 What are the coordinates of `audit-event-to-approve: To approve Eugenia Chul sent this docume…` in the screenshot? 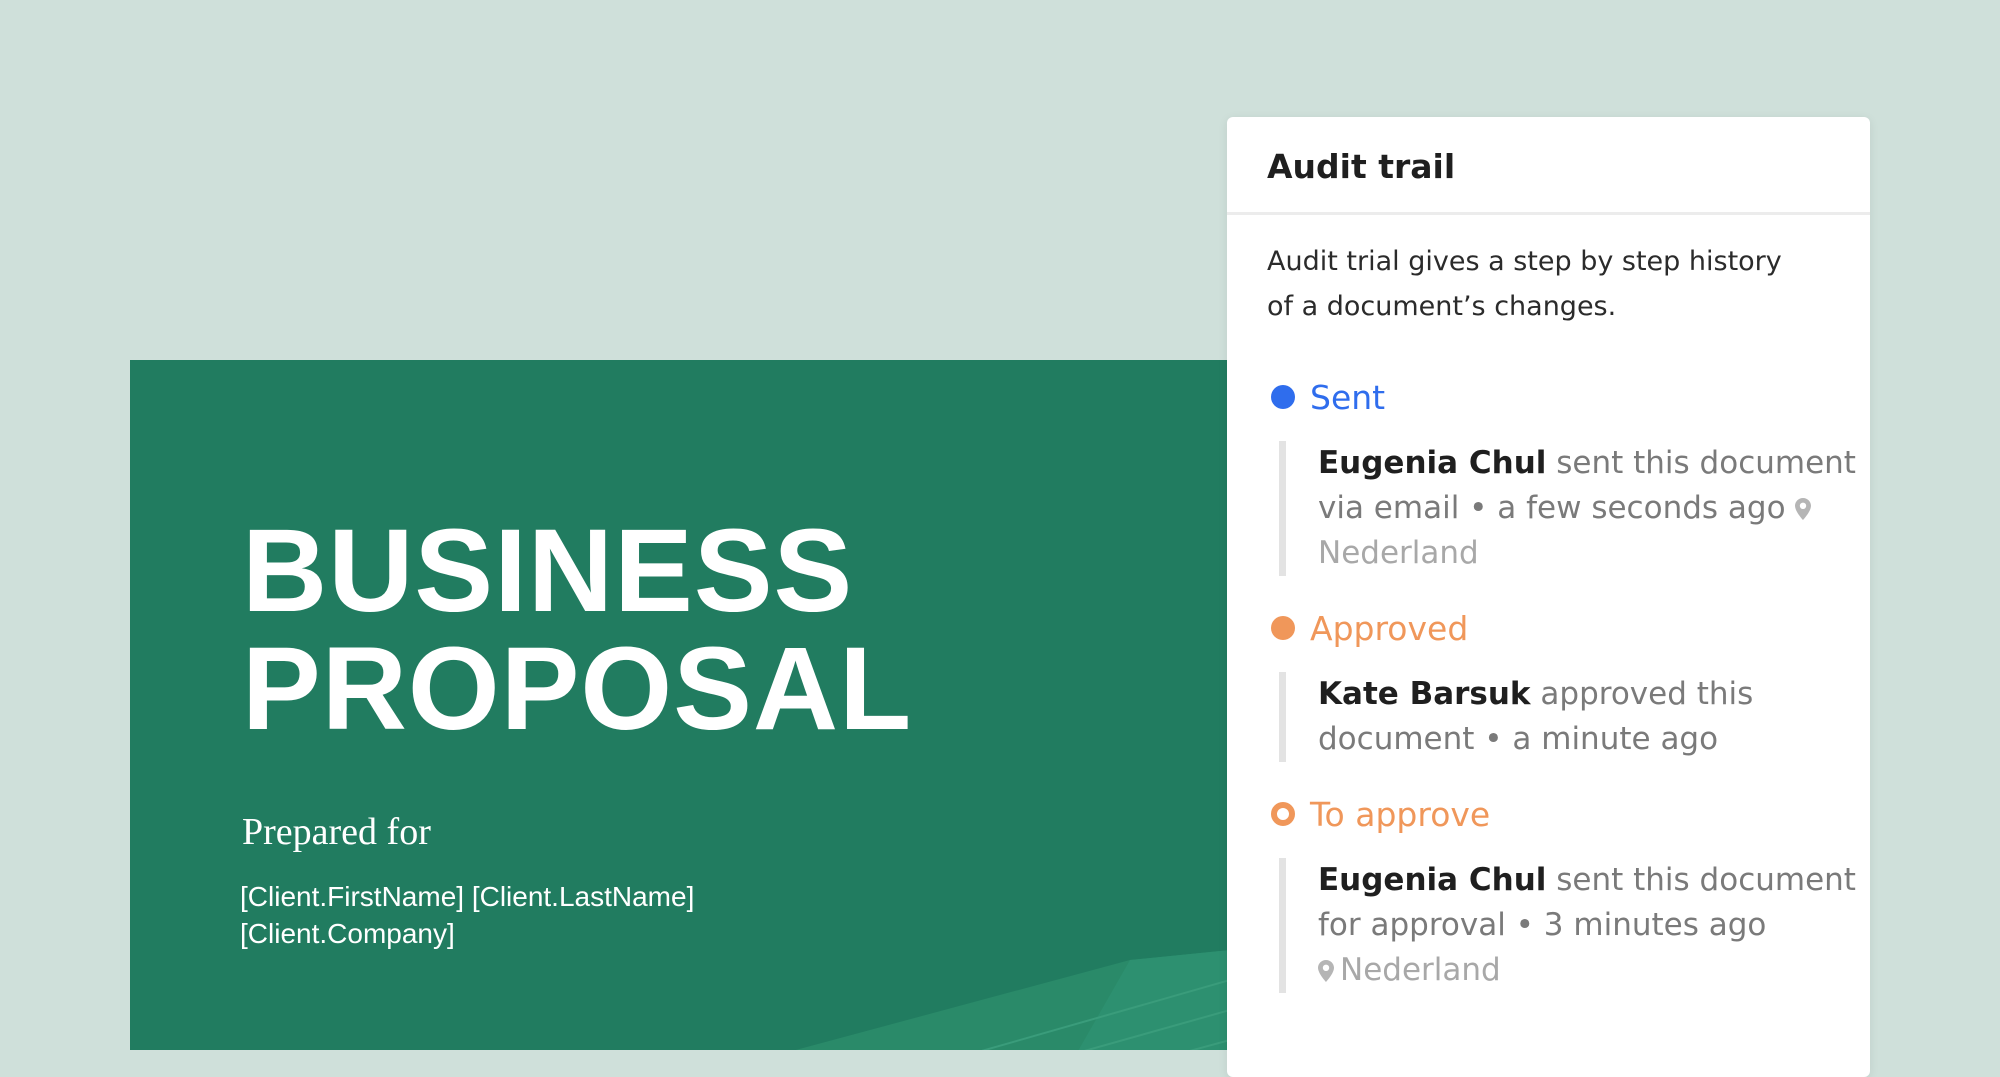 It's located at (1570, 893).